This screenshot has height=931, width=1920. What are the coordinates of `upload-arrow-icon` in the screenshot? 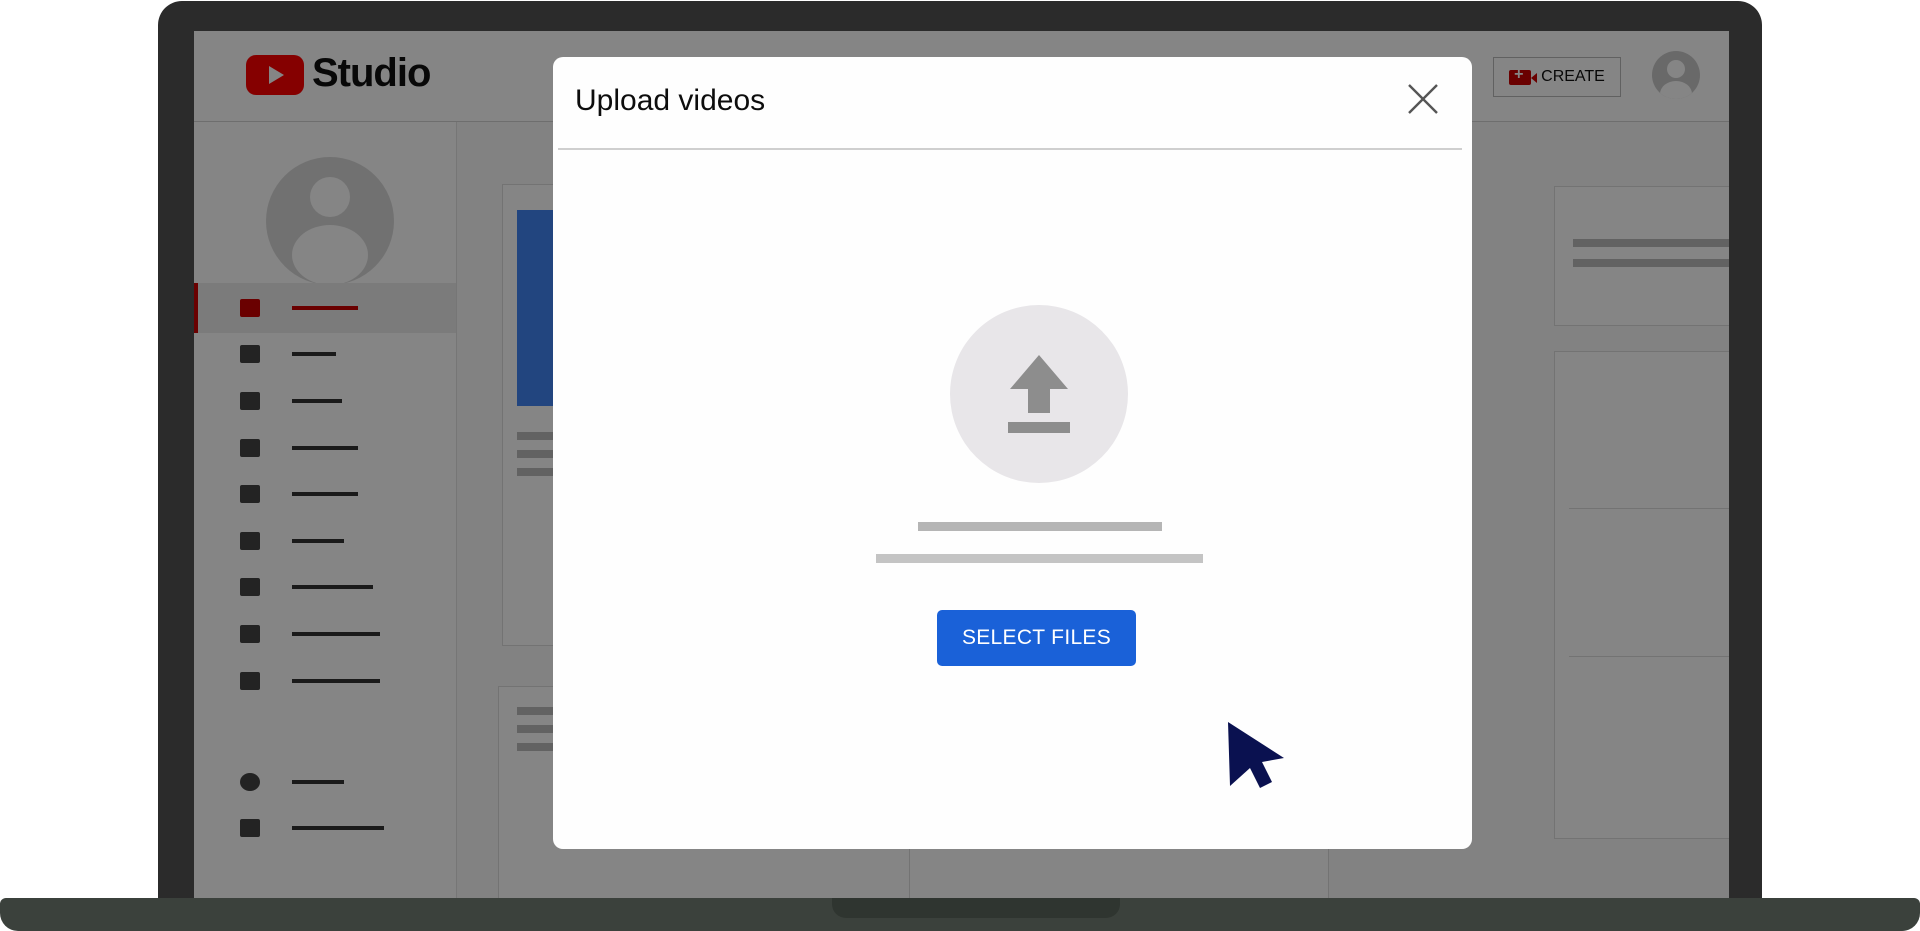 It's located at (1039, 394).